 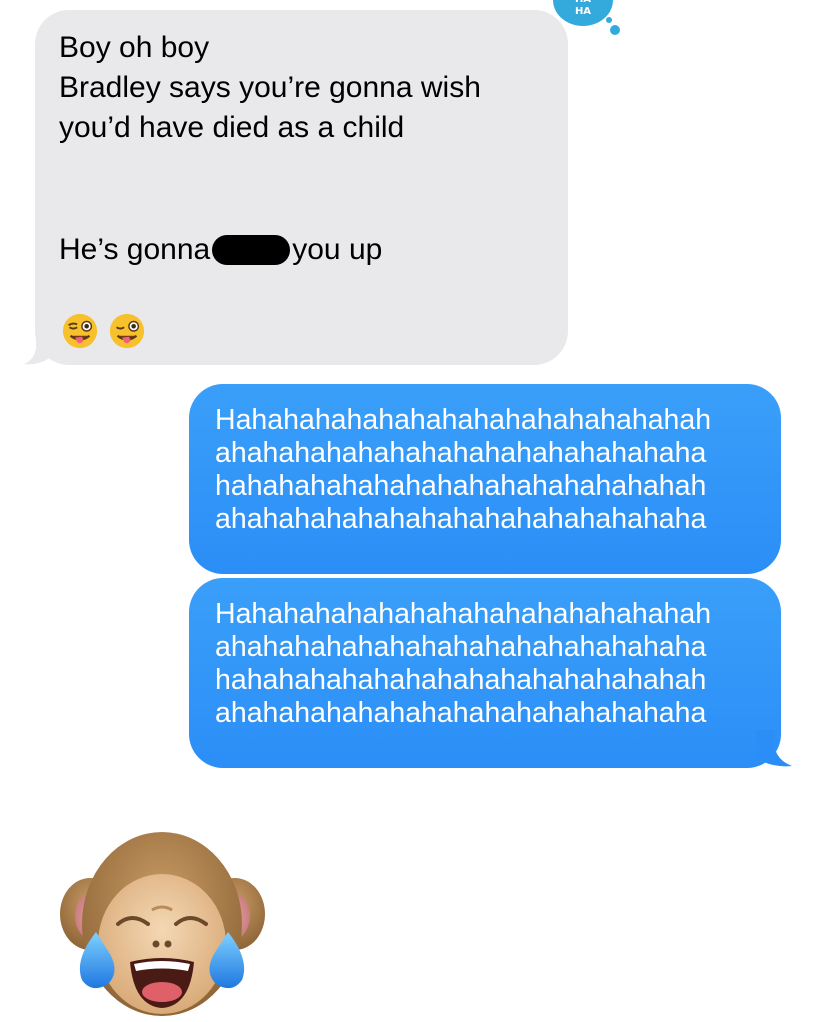 What do you see at coordinates (162, 927) in the screenshot?
I see `crying-laughing-monkey-memoji-icon` at bounding box center [162, 927].